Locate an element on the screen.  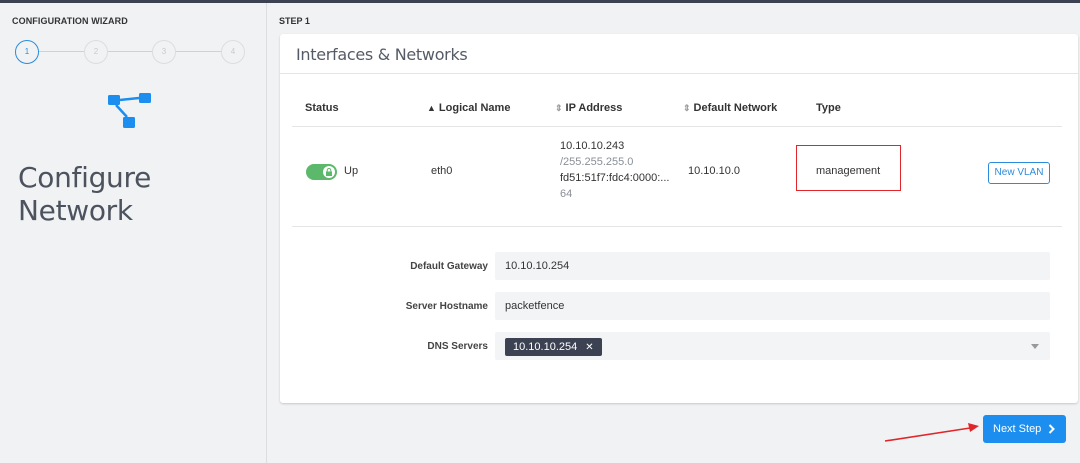
header-logical-name-label: Logical Name is located at coordinates (474, 108).